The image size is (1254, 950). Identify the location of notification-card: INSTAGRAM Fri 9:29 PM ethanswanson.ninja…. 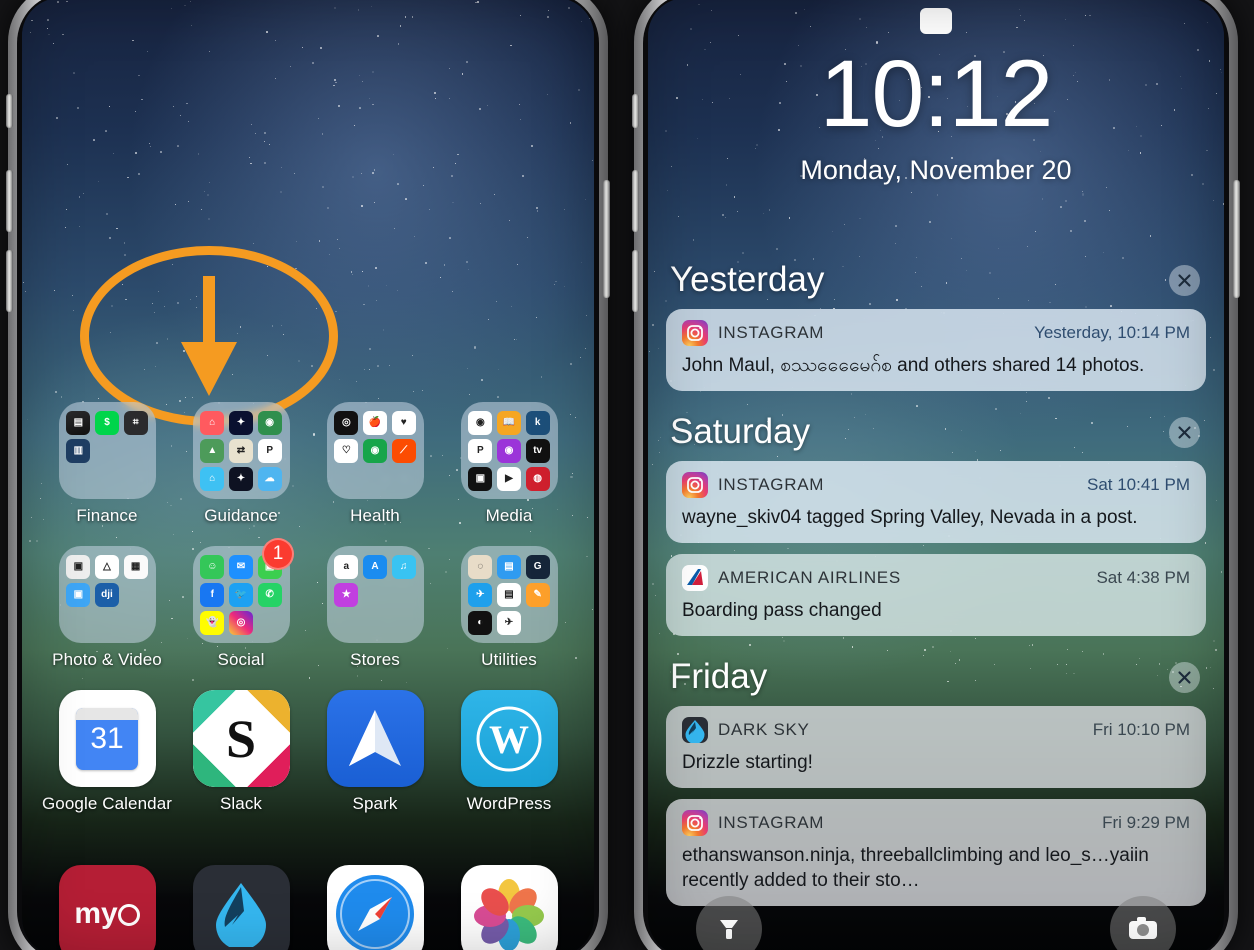
(936, 853).